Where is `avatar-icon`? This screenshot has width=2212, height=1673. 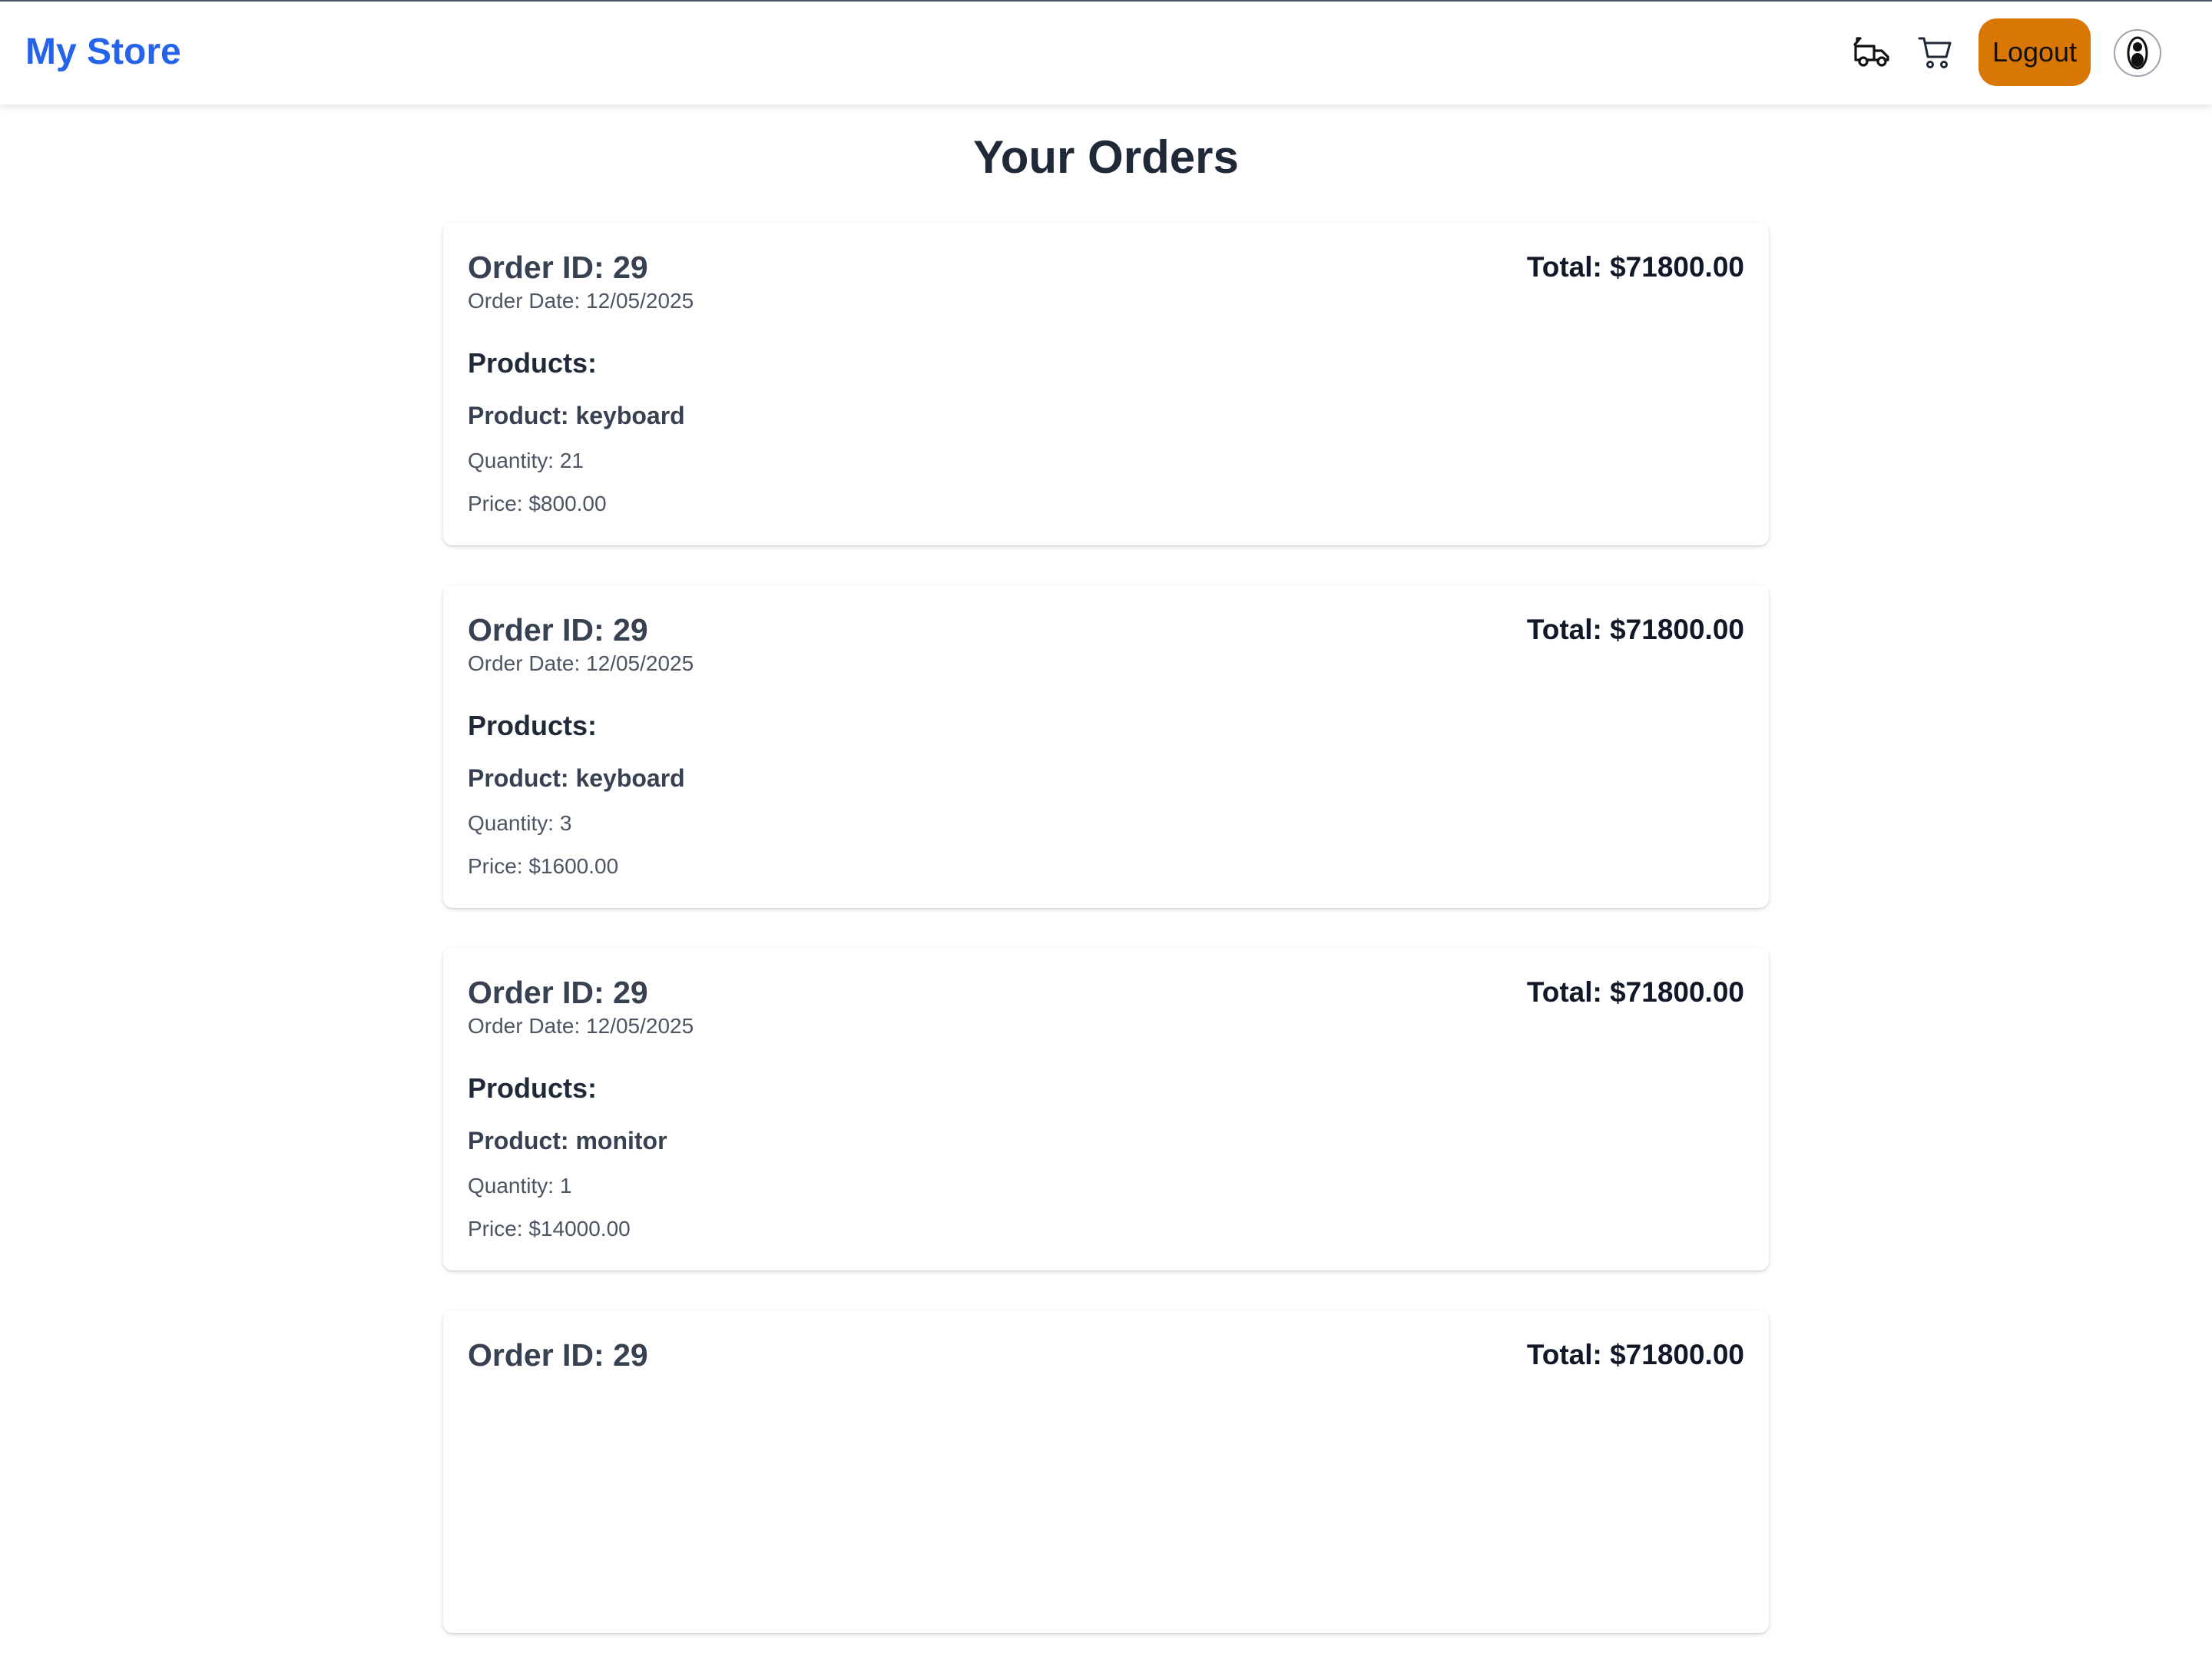 avatar-icon is located at coordinates (2137, 53).